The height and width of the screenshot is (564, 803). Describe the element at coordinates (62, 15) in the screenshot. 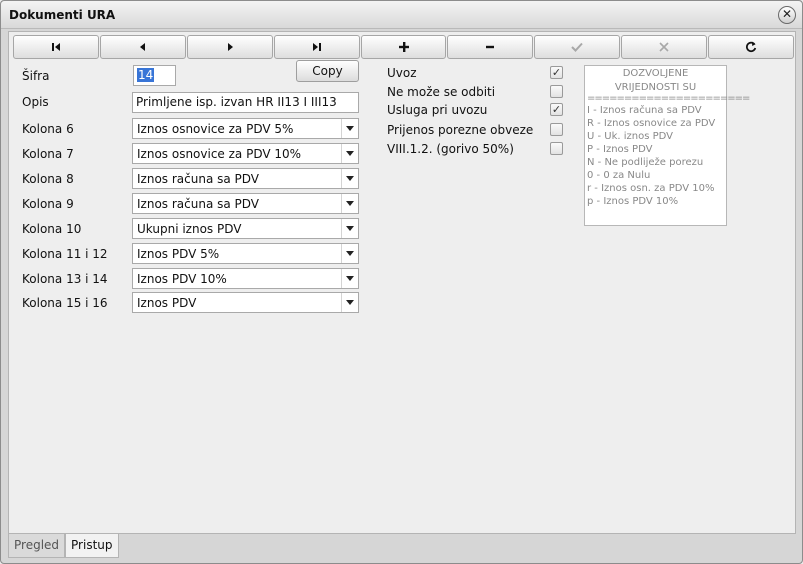

I see `window-title: Dokumenti URA` at that location.